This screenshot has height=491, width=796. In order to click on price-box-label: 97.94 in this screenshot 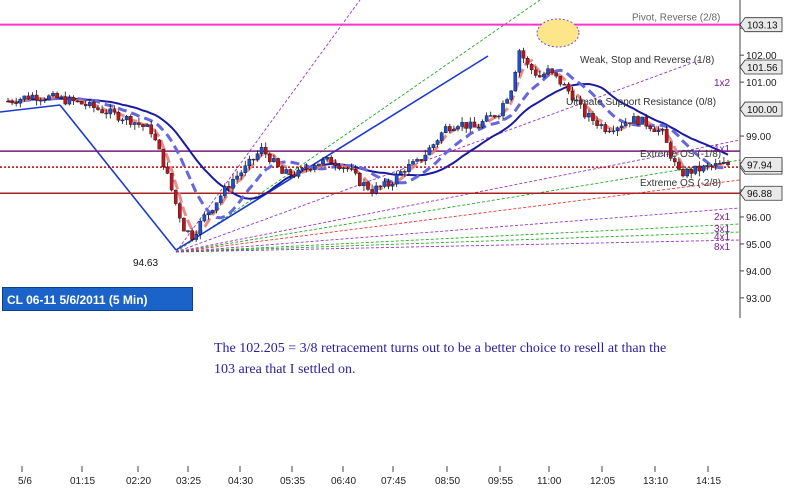, I will do `click(759, 166)`.